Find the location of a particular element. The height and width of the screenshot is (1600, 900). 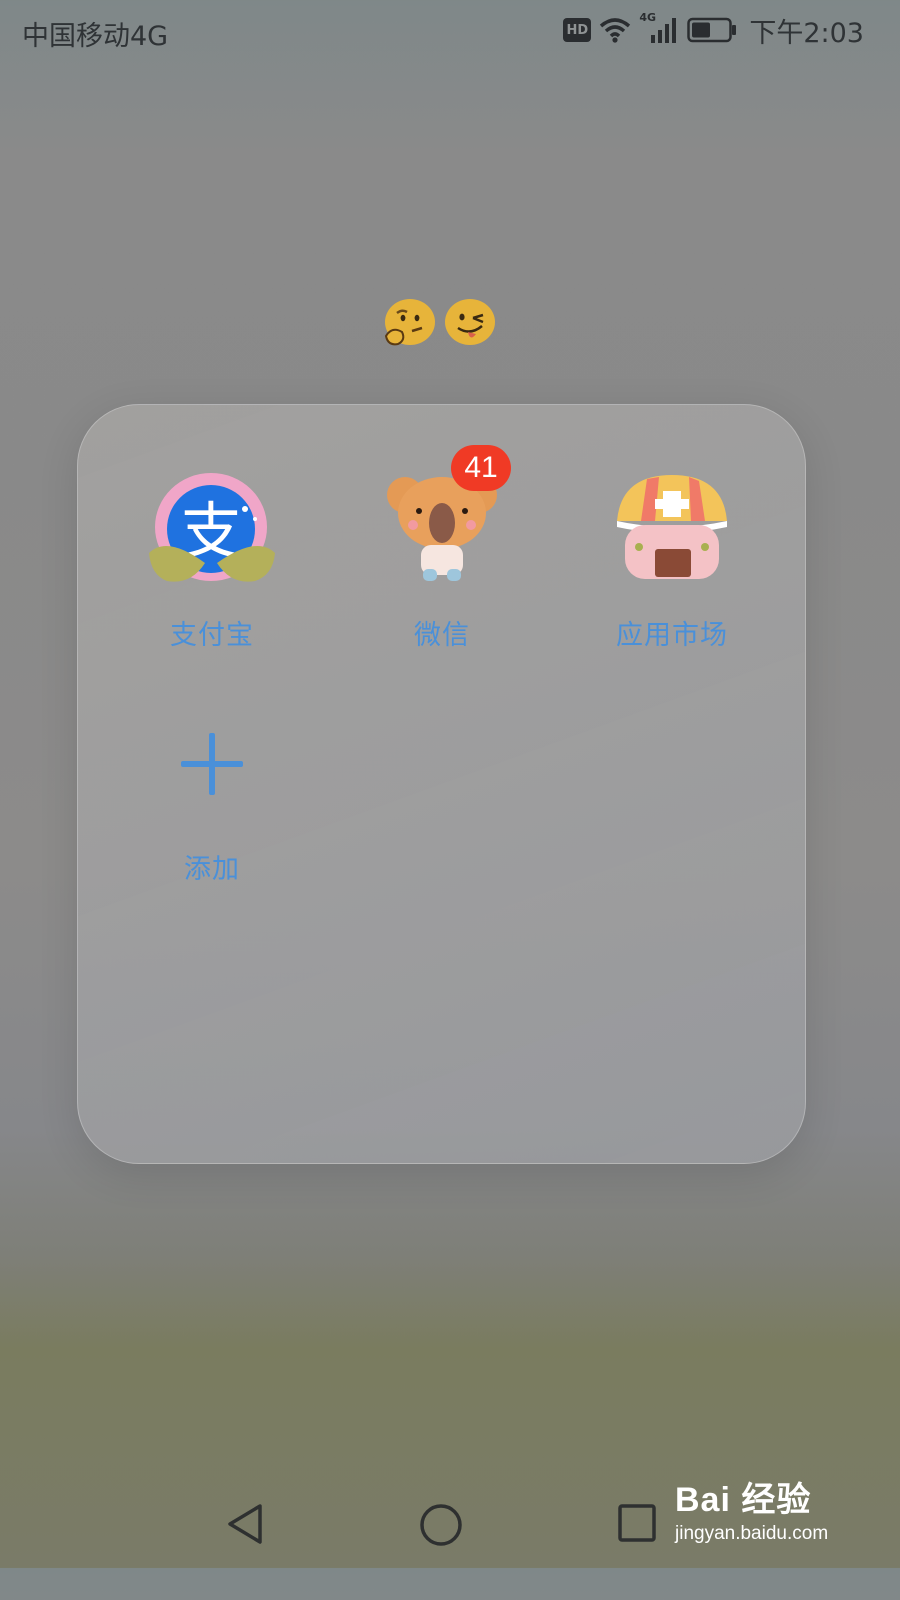

app-market: 应用市场 is located at coordinates (672, 561).